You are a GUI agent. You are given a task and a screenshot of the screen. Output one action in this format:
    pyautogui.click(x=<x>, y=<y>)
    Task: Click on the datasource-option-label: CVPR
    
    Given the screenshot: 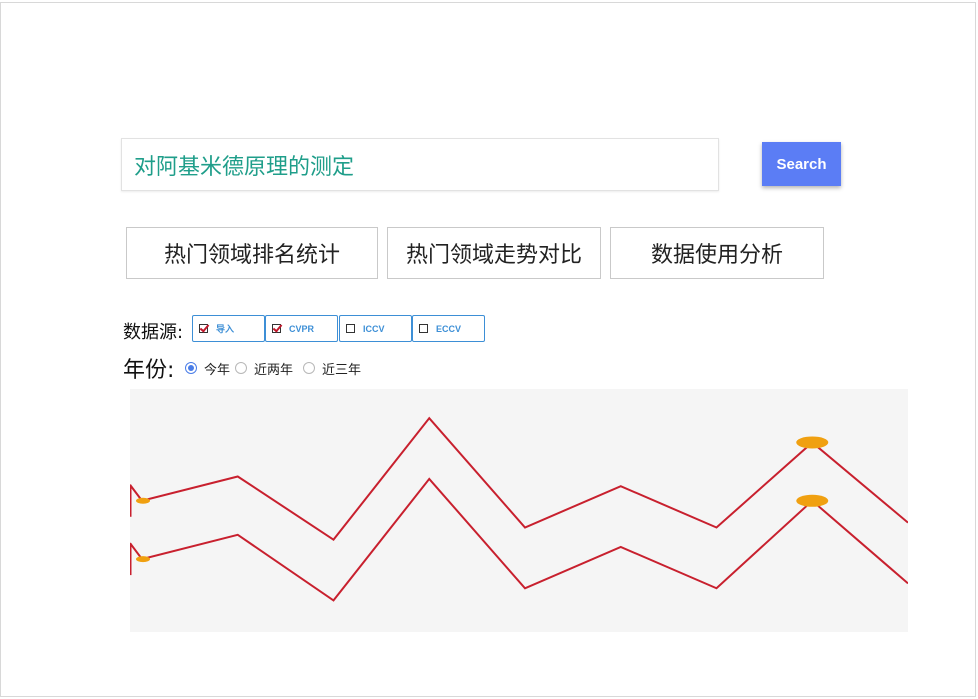 What is the action you would take?
    pyautogui.click(x=302, y=328)
    